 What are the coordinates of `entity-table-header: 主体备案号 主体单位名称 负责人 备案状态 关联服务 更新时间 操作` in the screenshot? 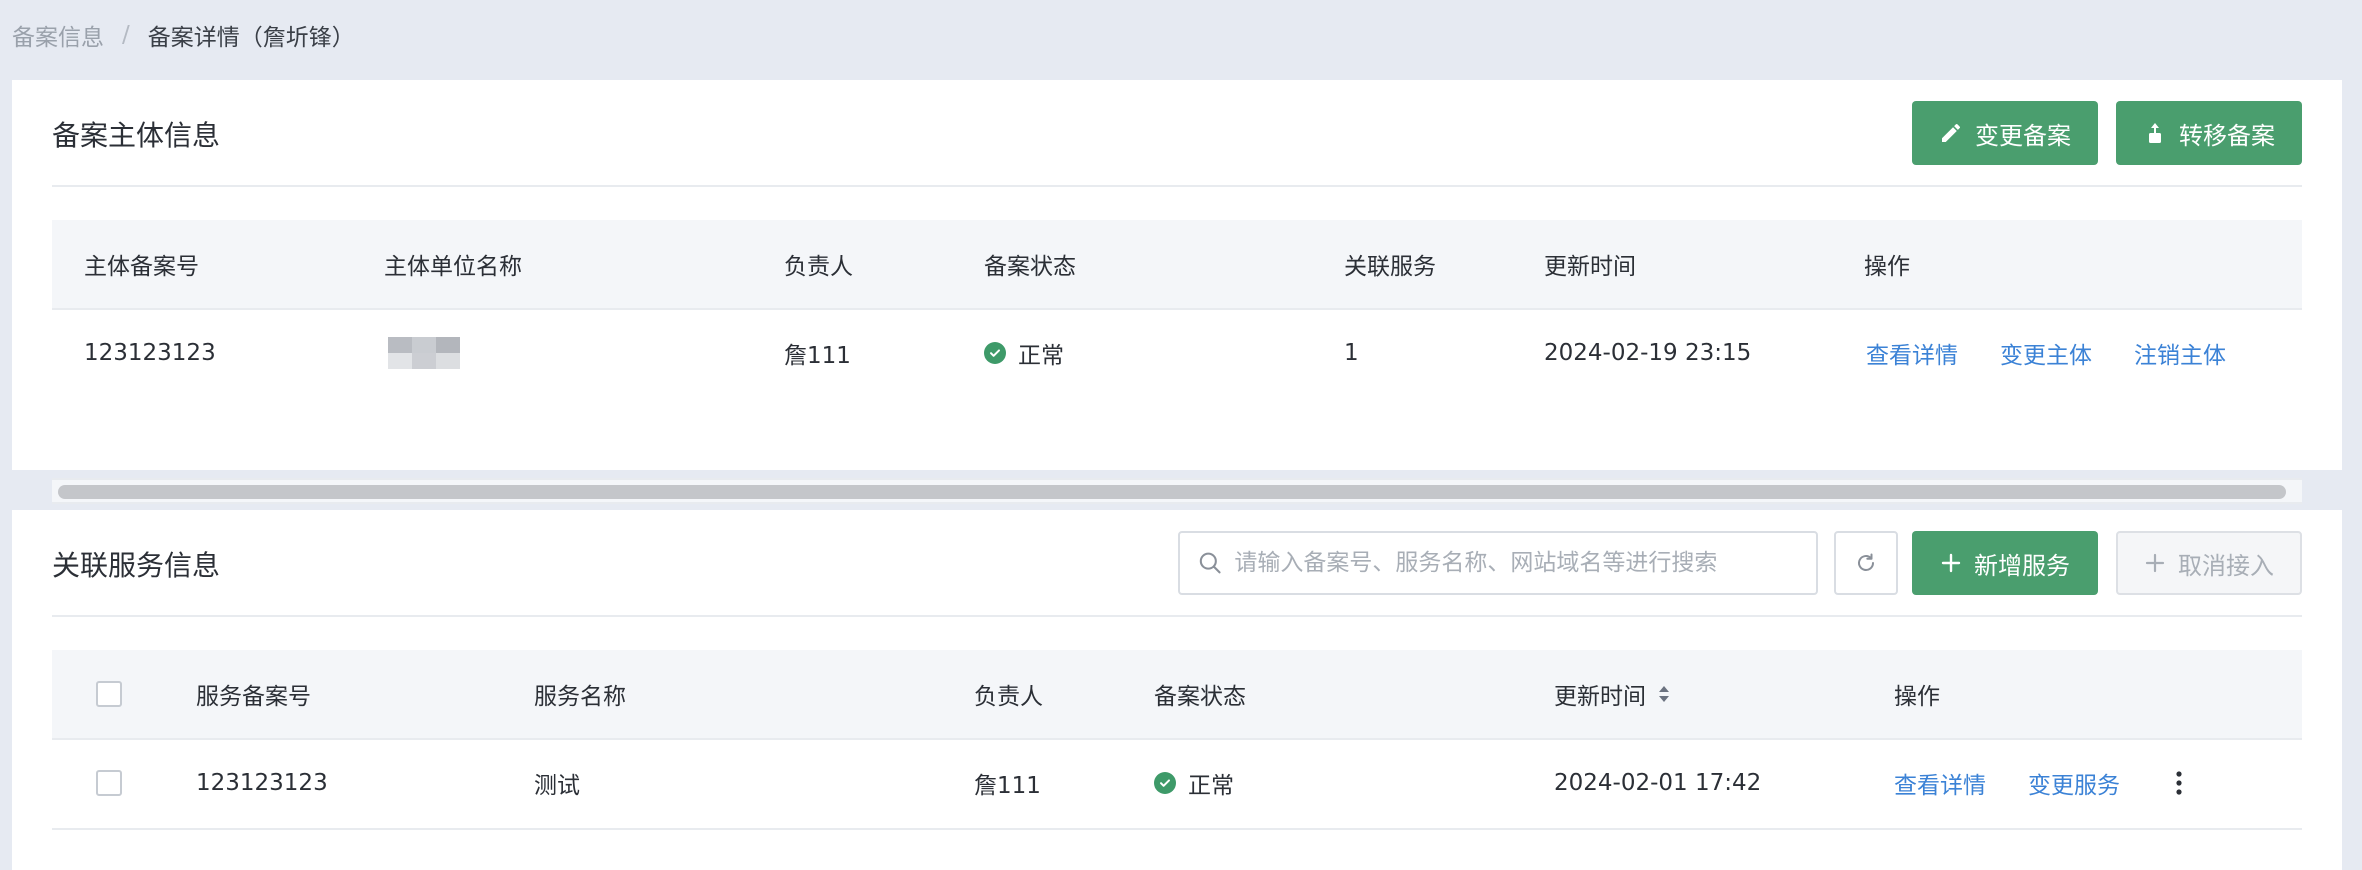 It's located at (1177, 265).